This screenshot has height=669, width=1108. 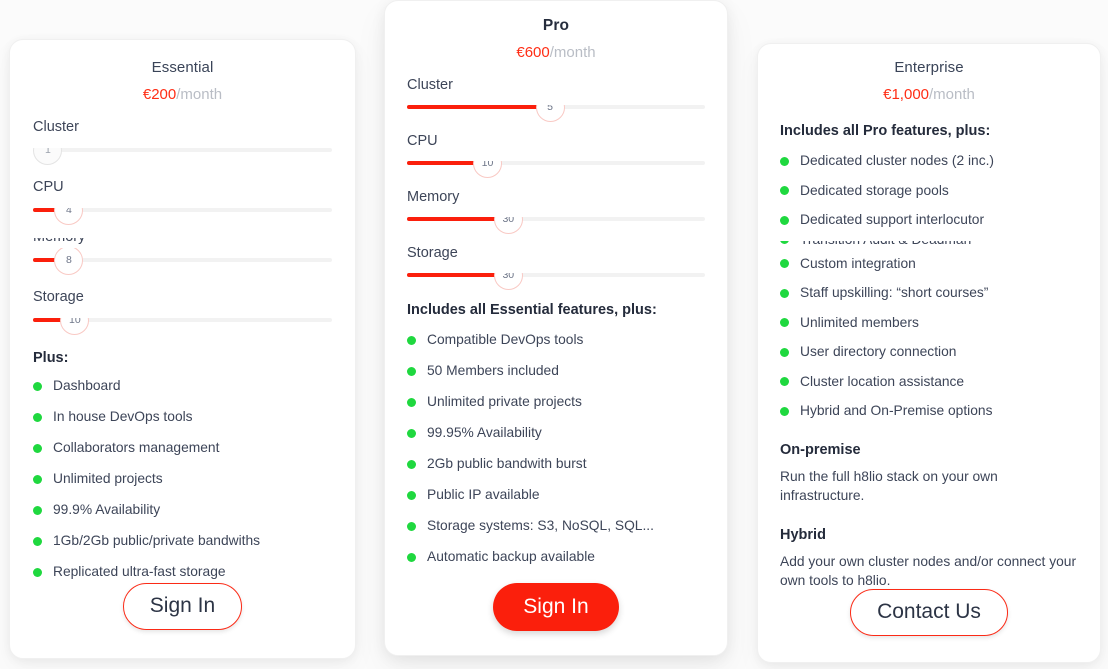 What do you see at coordinates (556, 183) in the screenshot?
I see `slider-group-pro: Cluster 5 CPU 10 Memory 30 Storage 30` at bounding box center [556, 183].